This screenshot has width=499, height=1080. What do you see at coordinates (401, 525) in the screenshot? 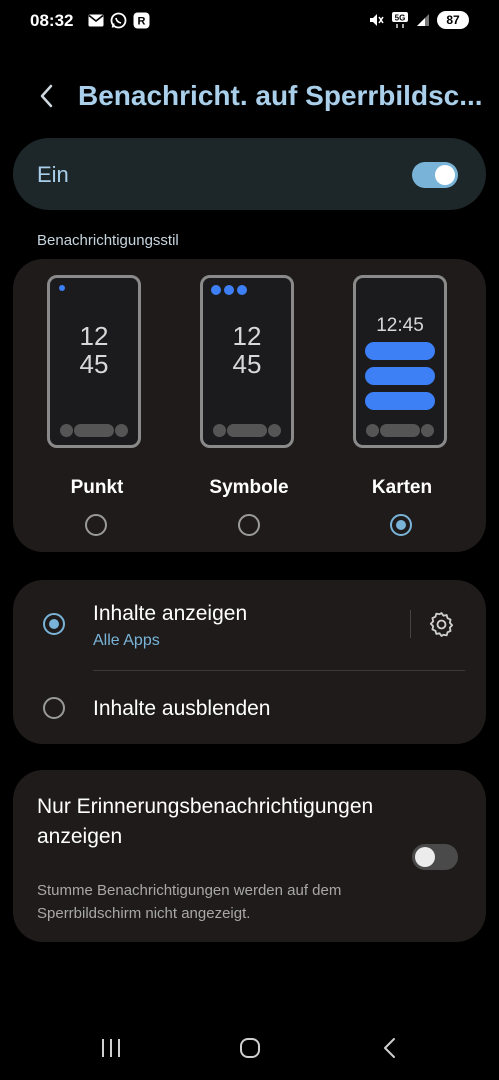
I see `radio-karten` at bounding box center [401, 525].